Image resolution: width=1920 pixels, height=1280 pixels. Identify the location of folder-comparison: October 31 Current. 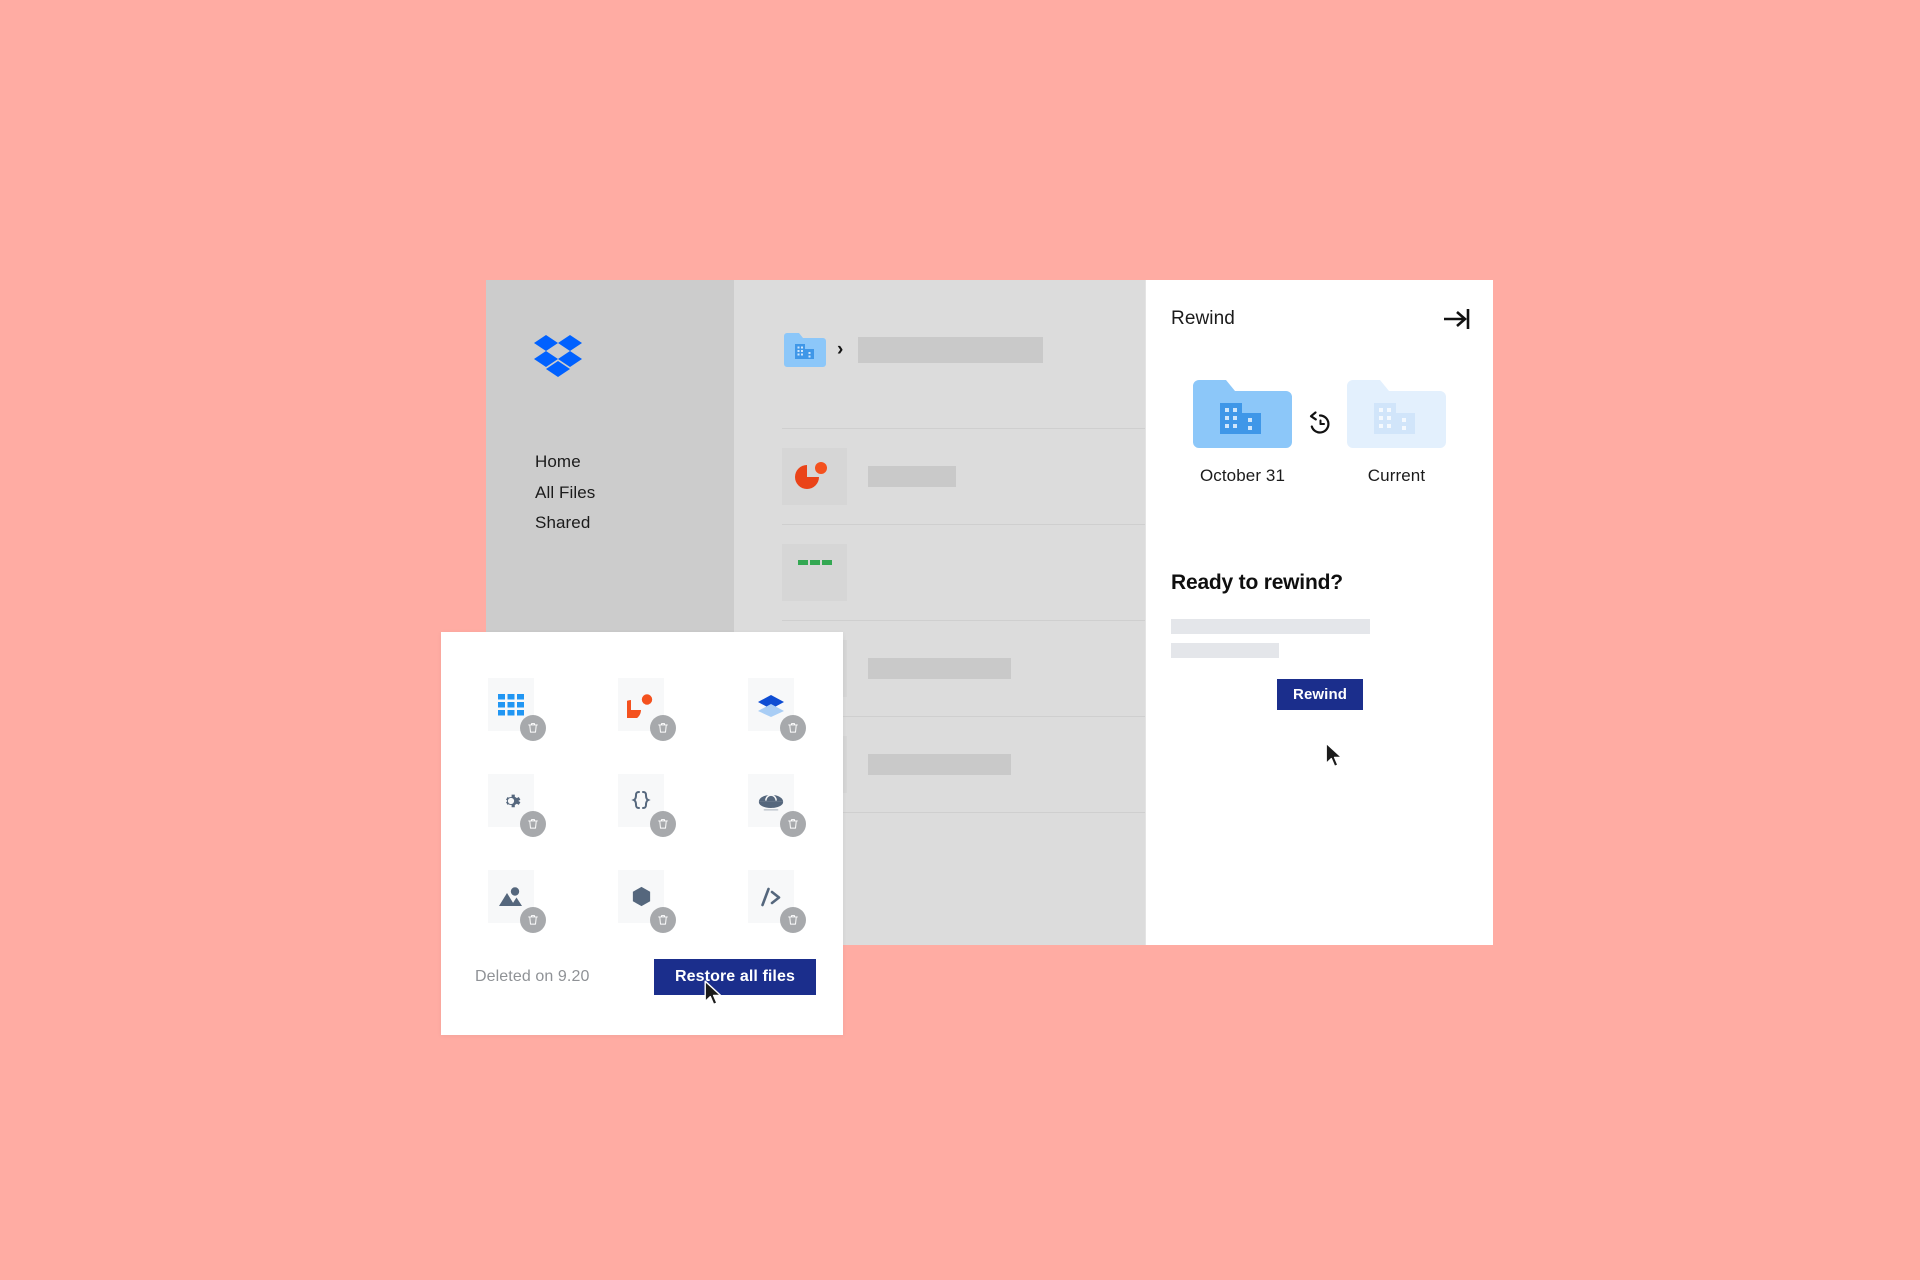
(1319, 433).